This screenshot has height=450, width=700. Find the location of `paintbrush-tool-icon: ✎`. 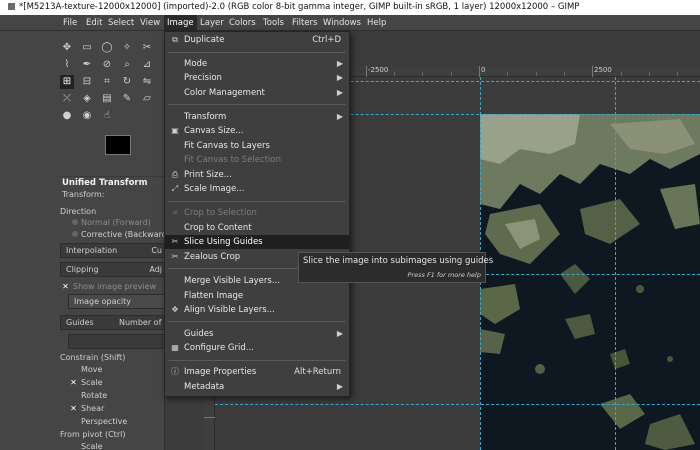

paintbrush-tool-icon: ✎ is located at coordinates (127, 99).